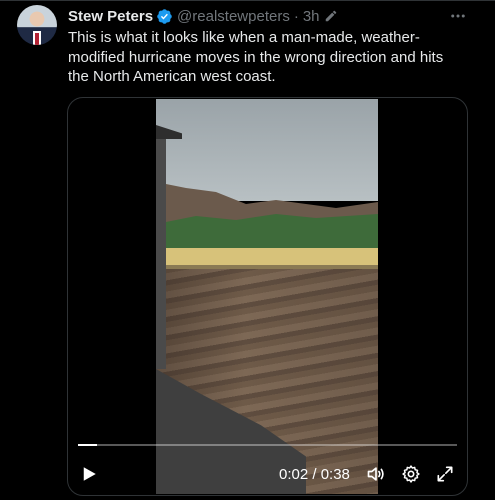 Image resolution: width=495 pixels, height=500 pixels. I want to click on more-options-icon, so click(458, 16).